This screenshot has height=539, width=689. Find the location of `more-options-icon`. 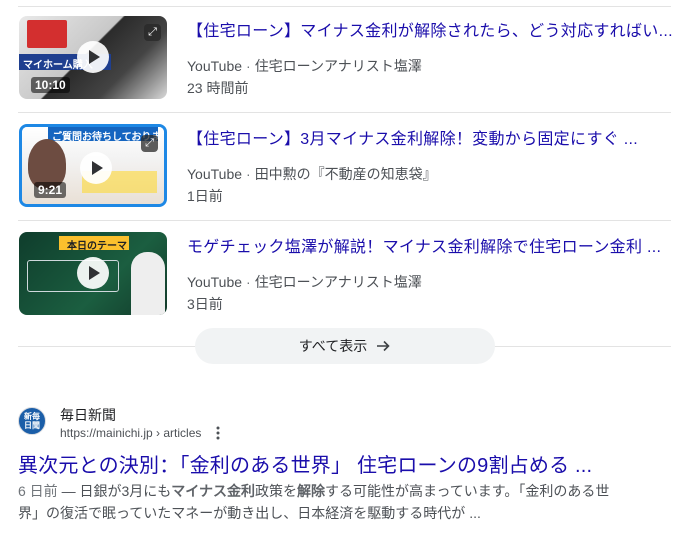

more-options-icon is located at coordinates (218, 433).